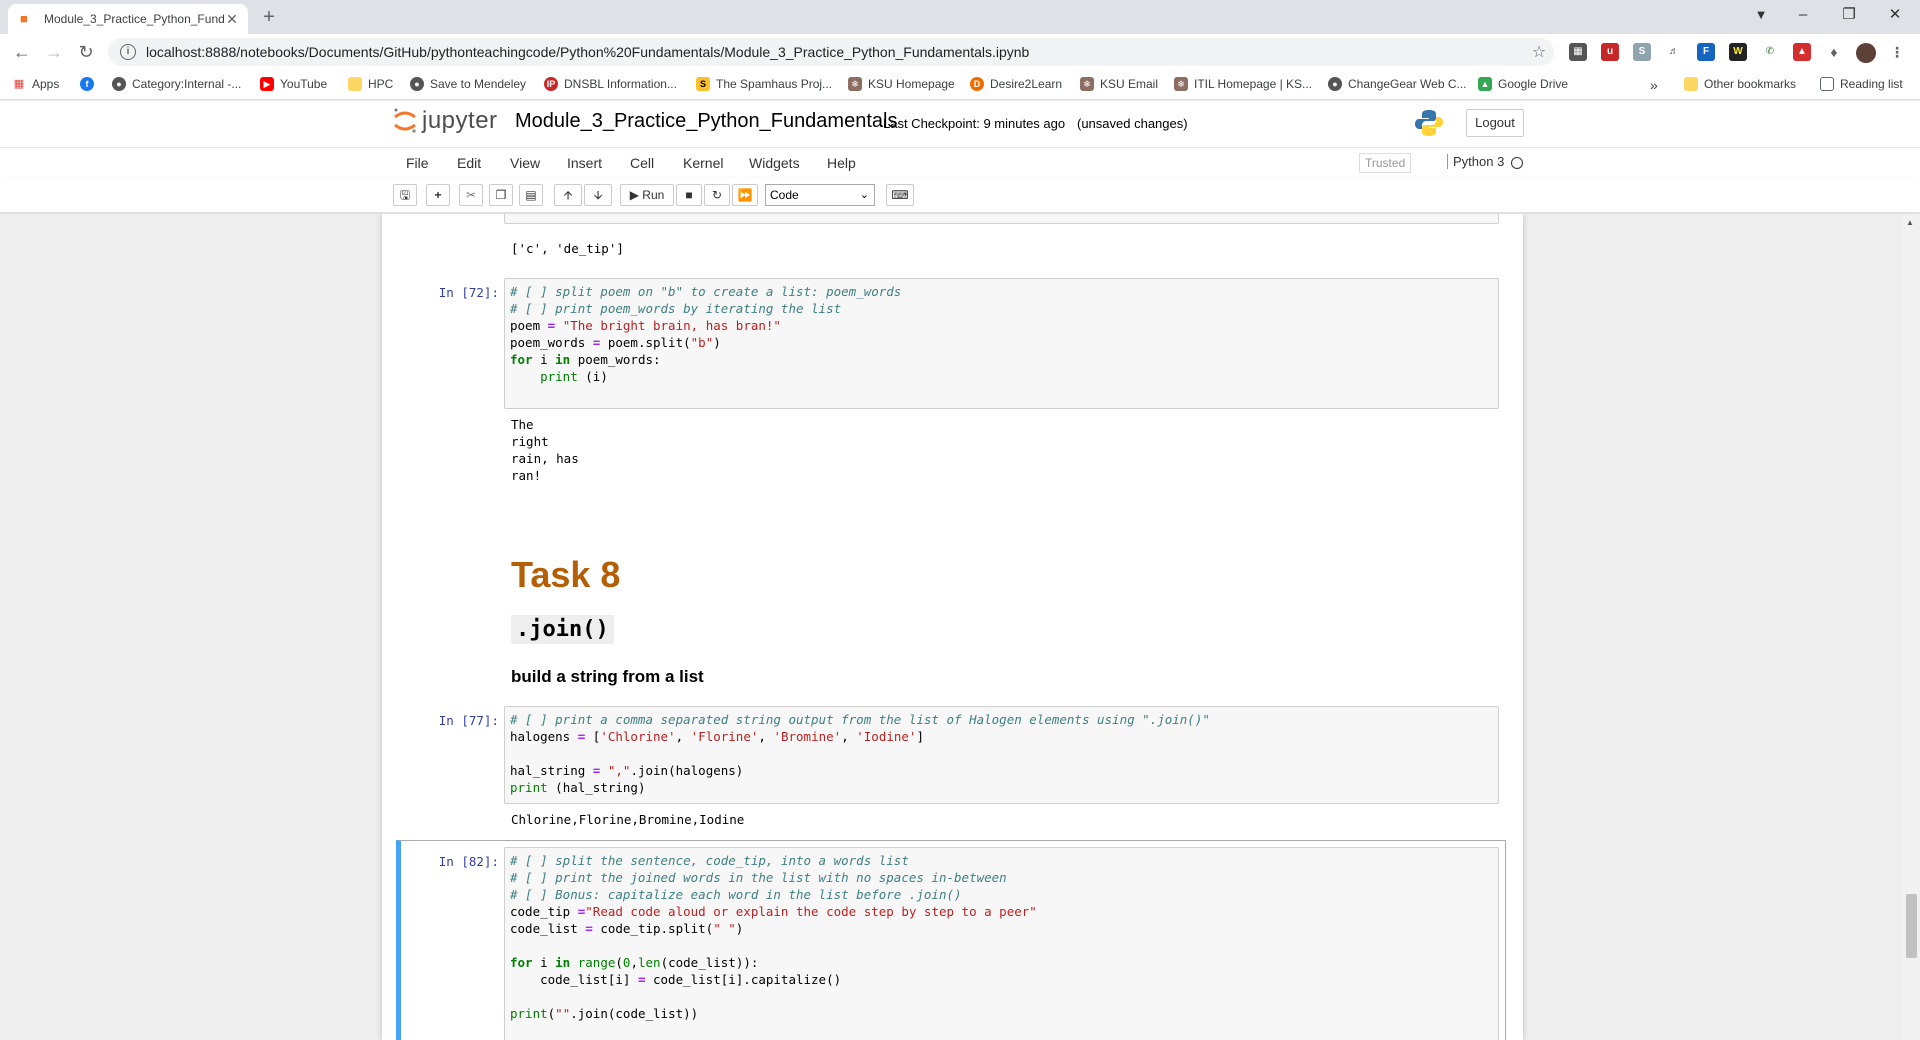  What do you see at coordinates (703, 163) in the screenshot?
I see `menu-kernel: Kernel` at bounding box center [703, 163].